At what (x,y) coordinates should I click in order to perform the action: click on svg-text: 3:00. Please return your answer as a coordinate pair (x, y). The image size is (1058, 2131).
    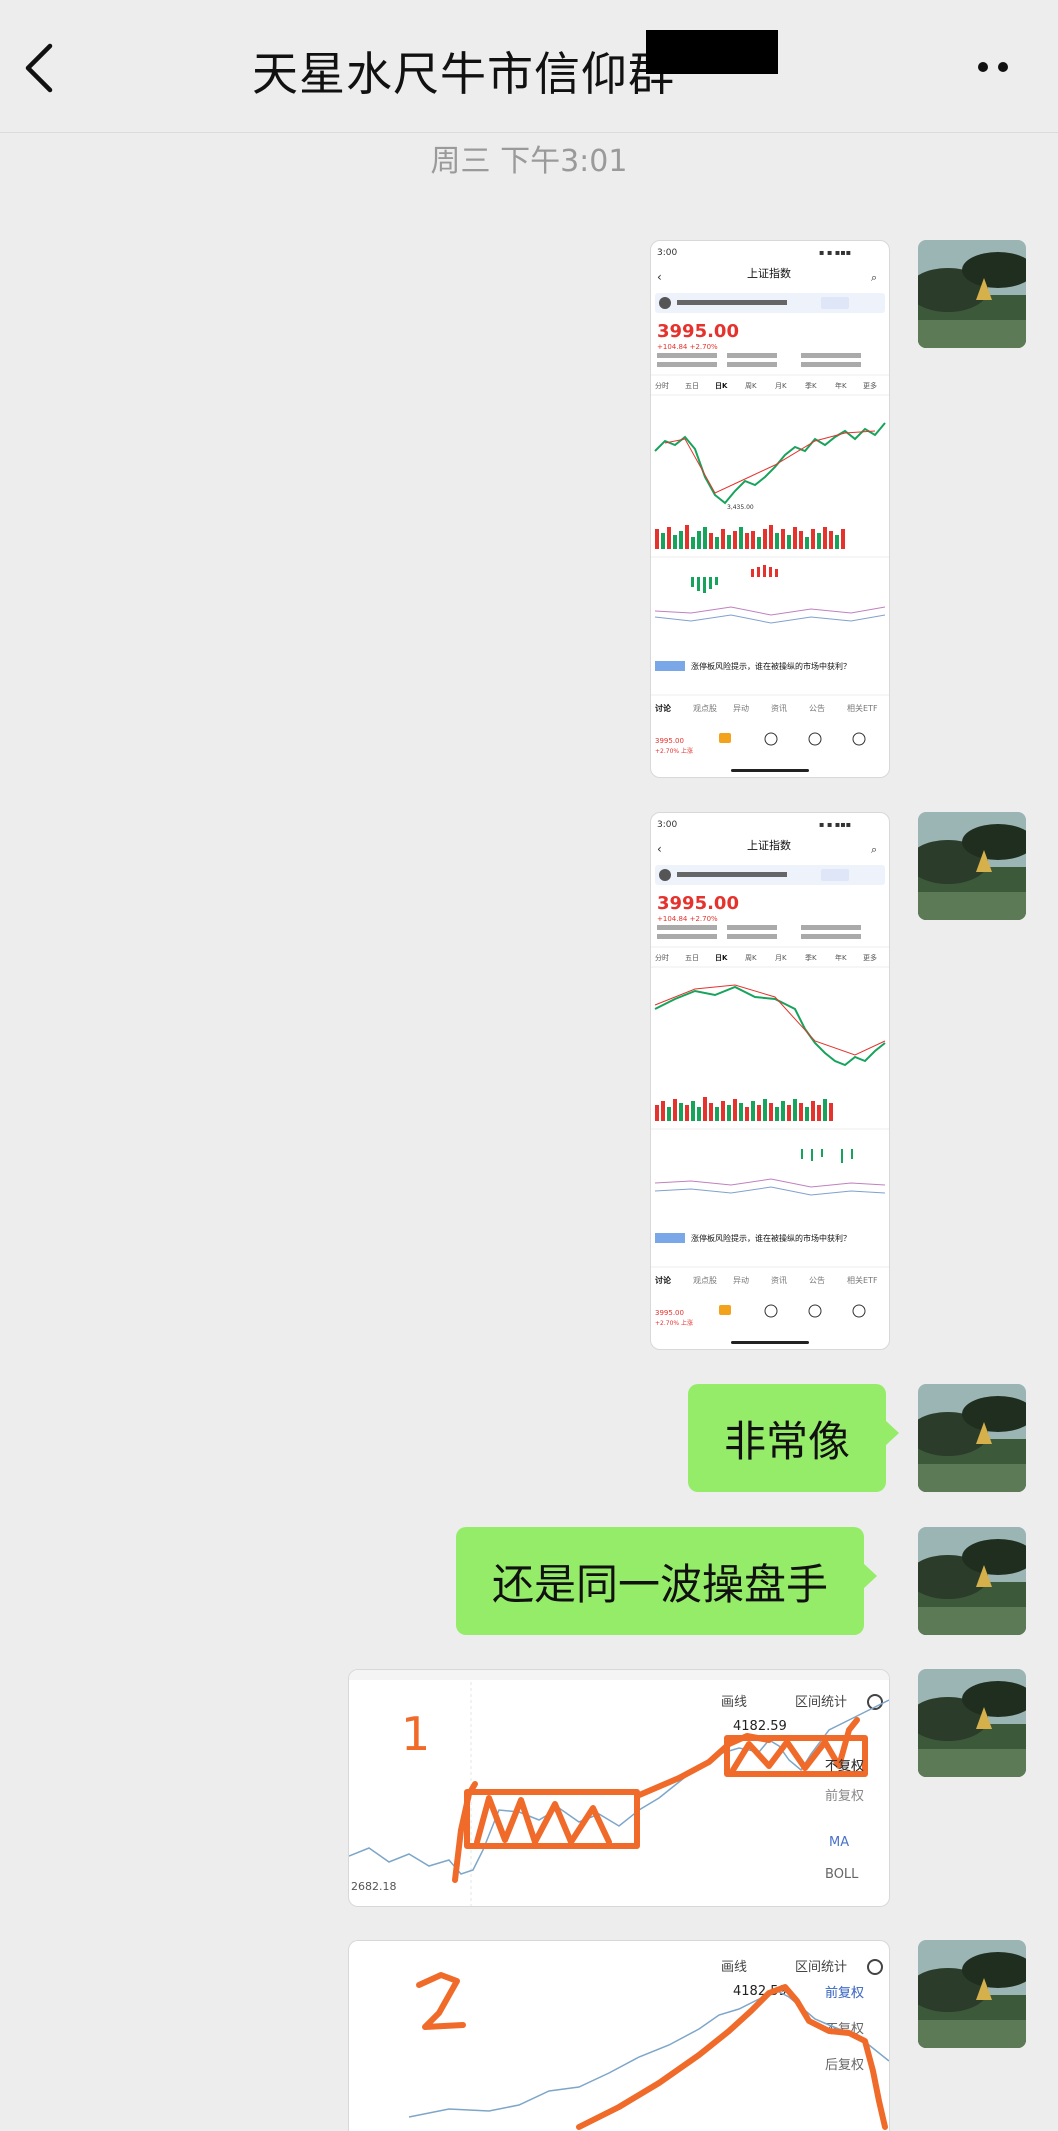
    Looking at the image, I should click on (667, 825).